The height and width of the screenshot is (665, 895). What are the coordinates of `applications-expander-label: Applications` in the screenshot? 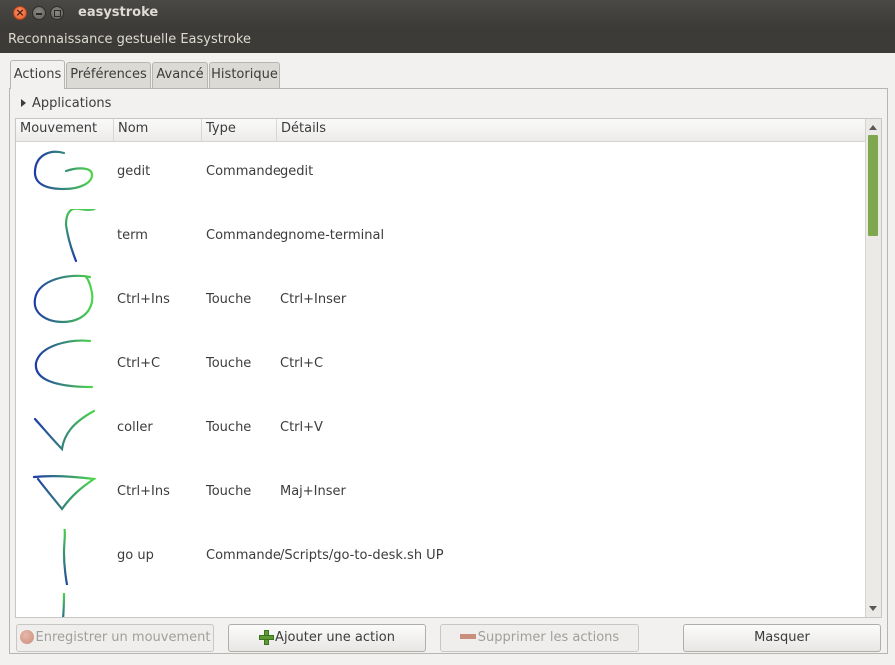 It's located at (72, 103).